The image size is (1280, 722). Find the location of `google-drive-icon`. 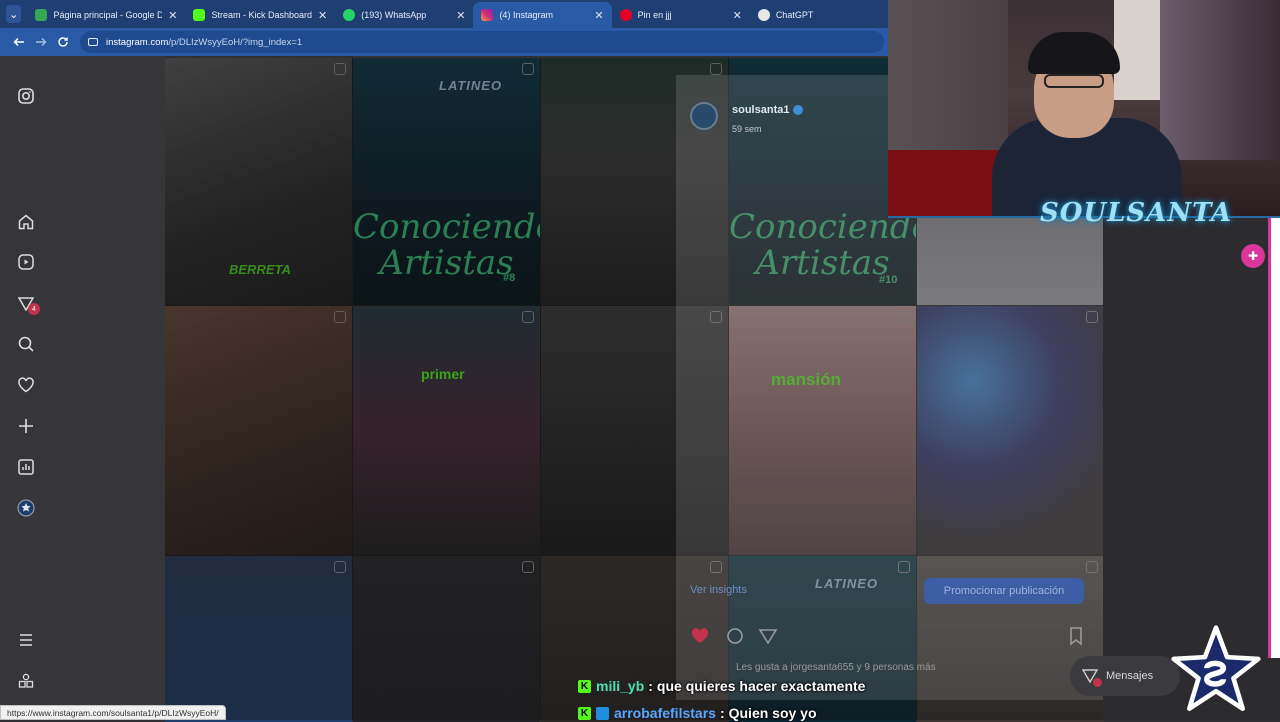

google-drive-icon is located at coordinates (41, 15).